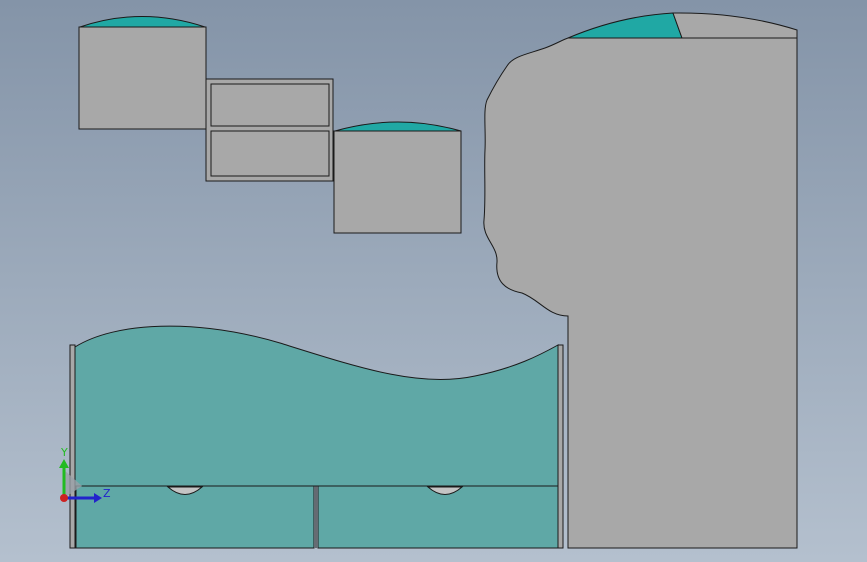  Describe the element at coordinates (270, 105) in the screenshot. I see `wall-shelf-upper-opening` at that location.